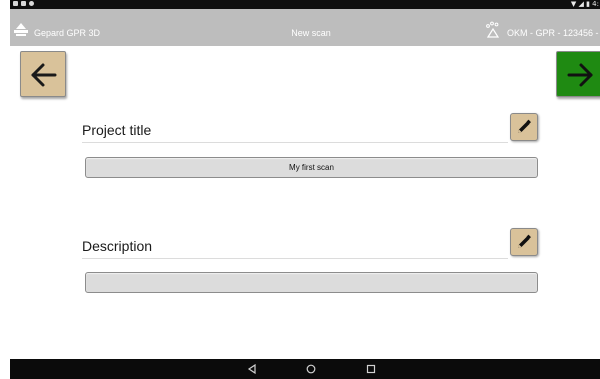 This screenshot has width=600, height=379. What do you see at coordinates (311, 33) in the screenshot?
I see `screen-title: New scan` at bounding box center [311, 33].